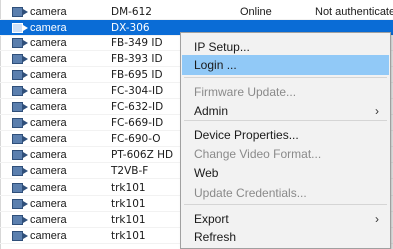  Describe the element at coordinates (136, 139) in the screenshot. I see `device-model: FC-690-O` at that location.